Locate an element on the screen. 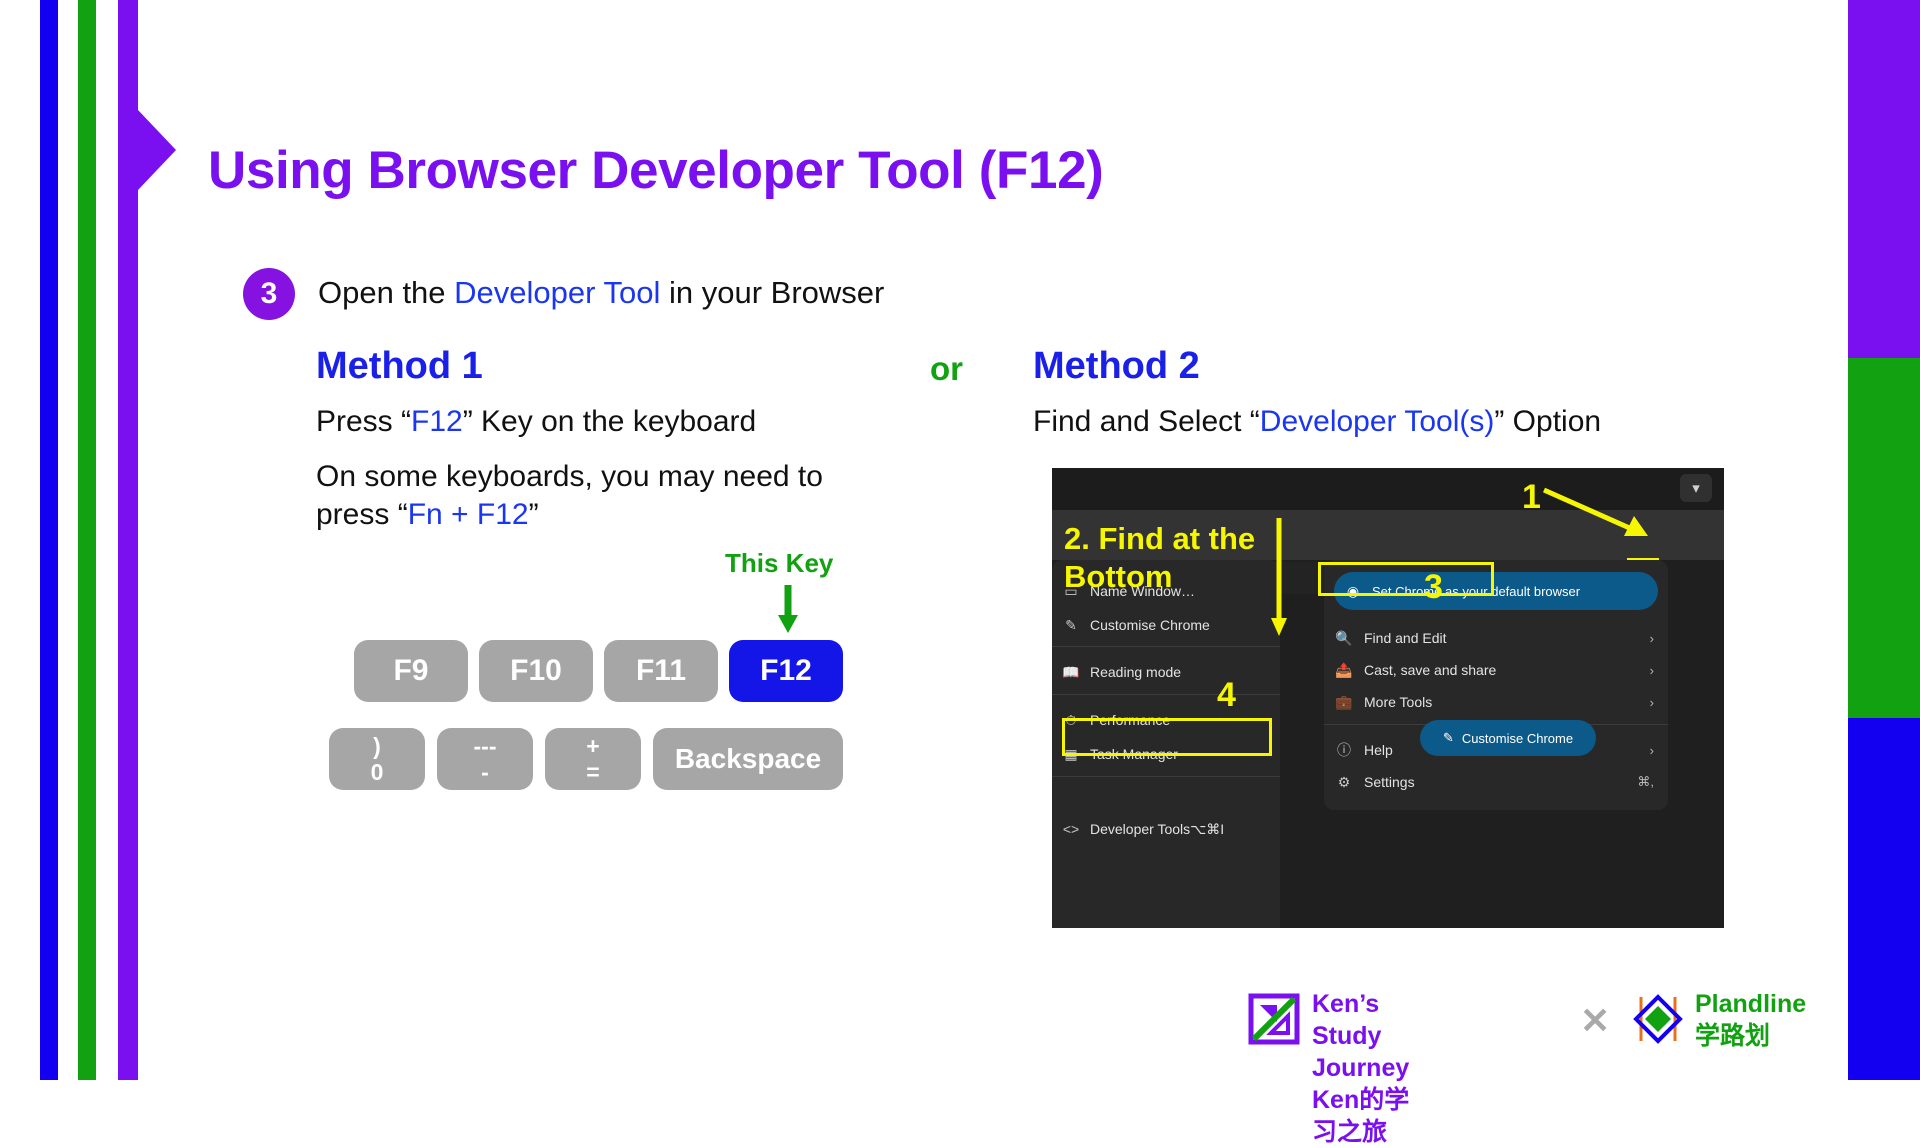 This screenshot has width=1920, height=1148. chevron-down-icon: ▾ is located at coordinates (1696, 488).